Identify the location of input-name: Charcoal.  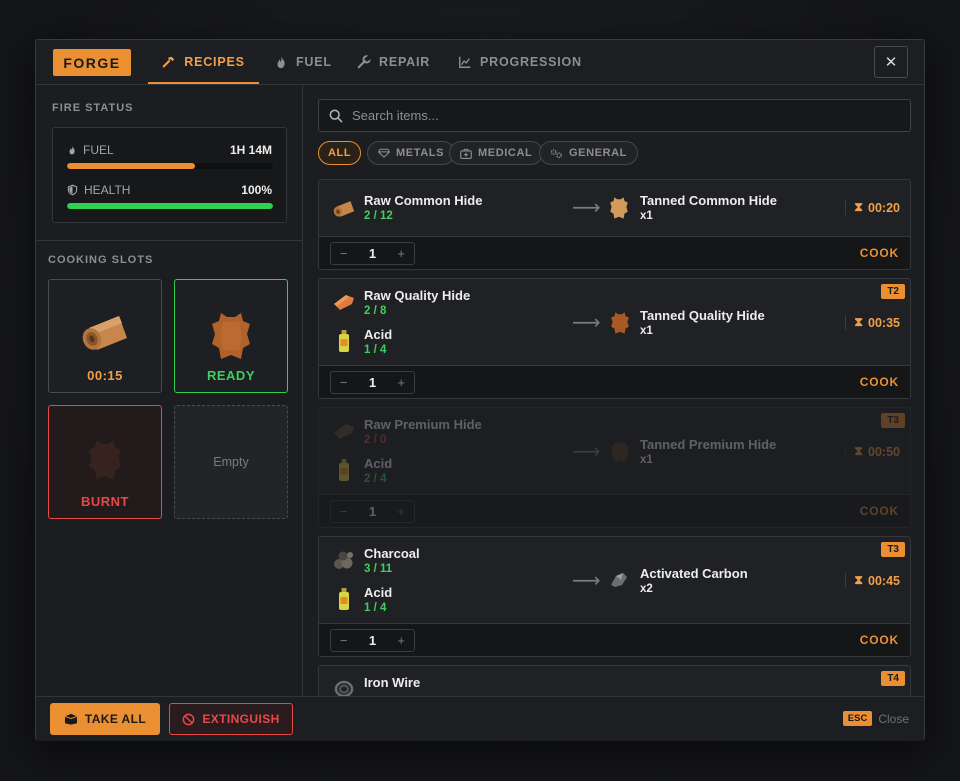
(392, 553).